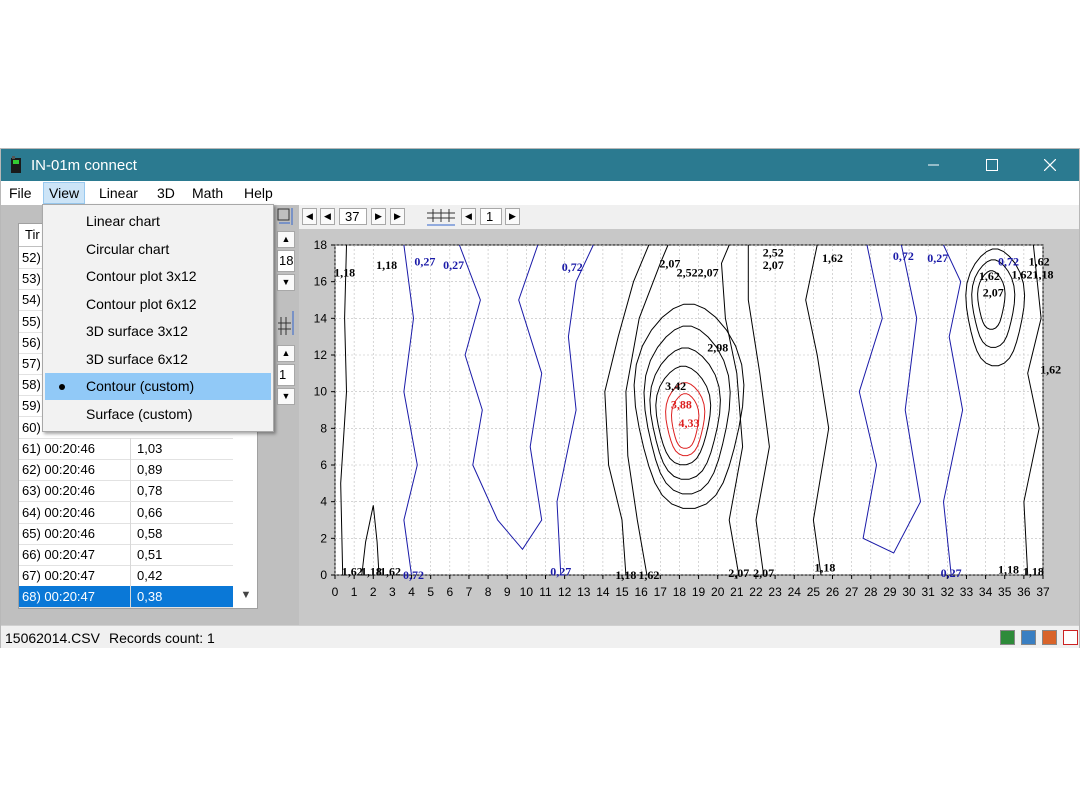  Describe the element at coordinates (1049, 637) in the screenshot. I see `export-icon` at that location.